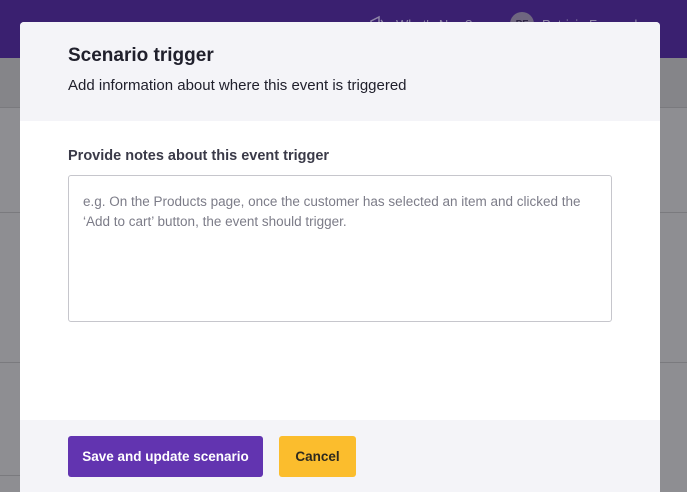 Image resolution: width=687 pixels, height=492 pixels. Describe the element at coordinates (317, 456) in the screenshot. I see `cancel-button: Cancel` at that location.